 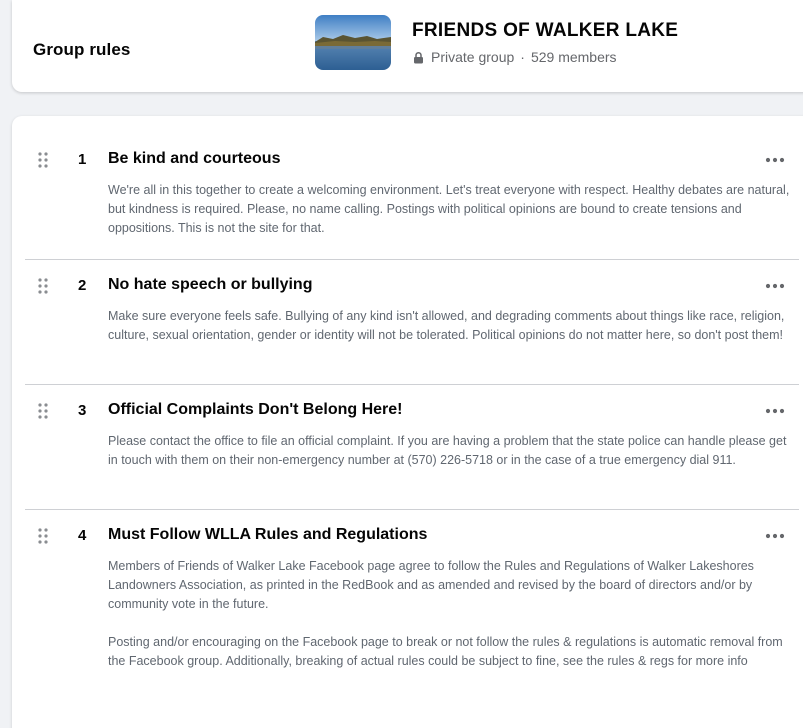 I want to click on group-meta: Private group · 529 members, so click(x=514, y=57).